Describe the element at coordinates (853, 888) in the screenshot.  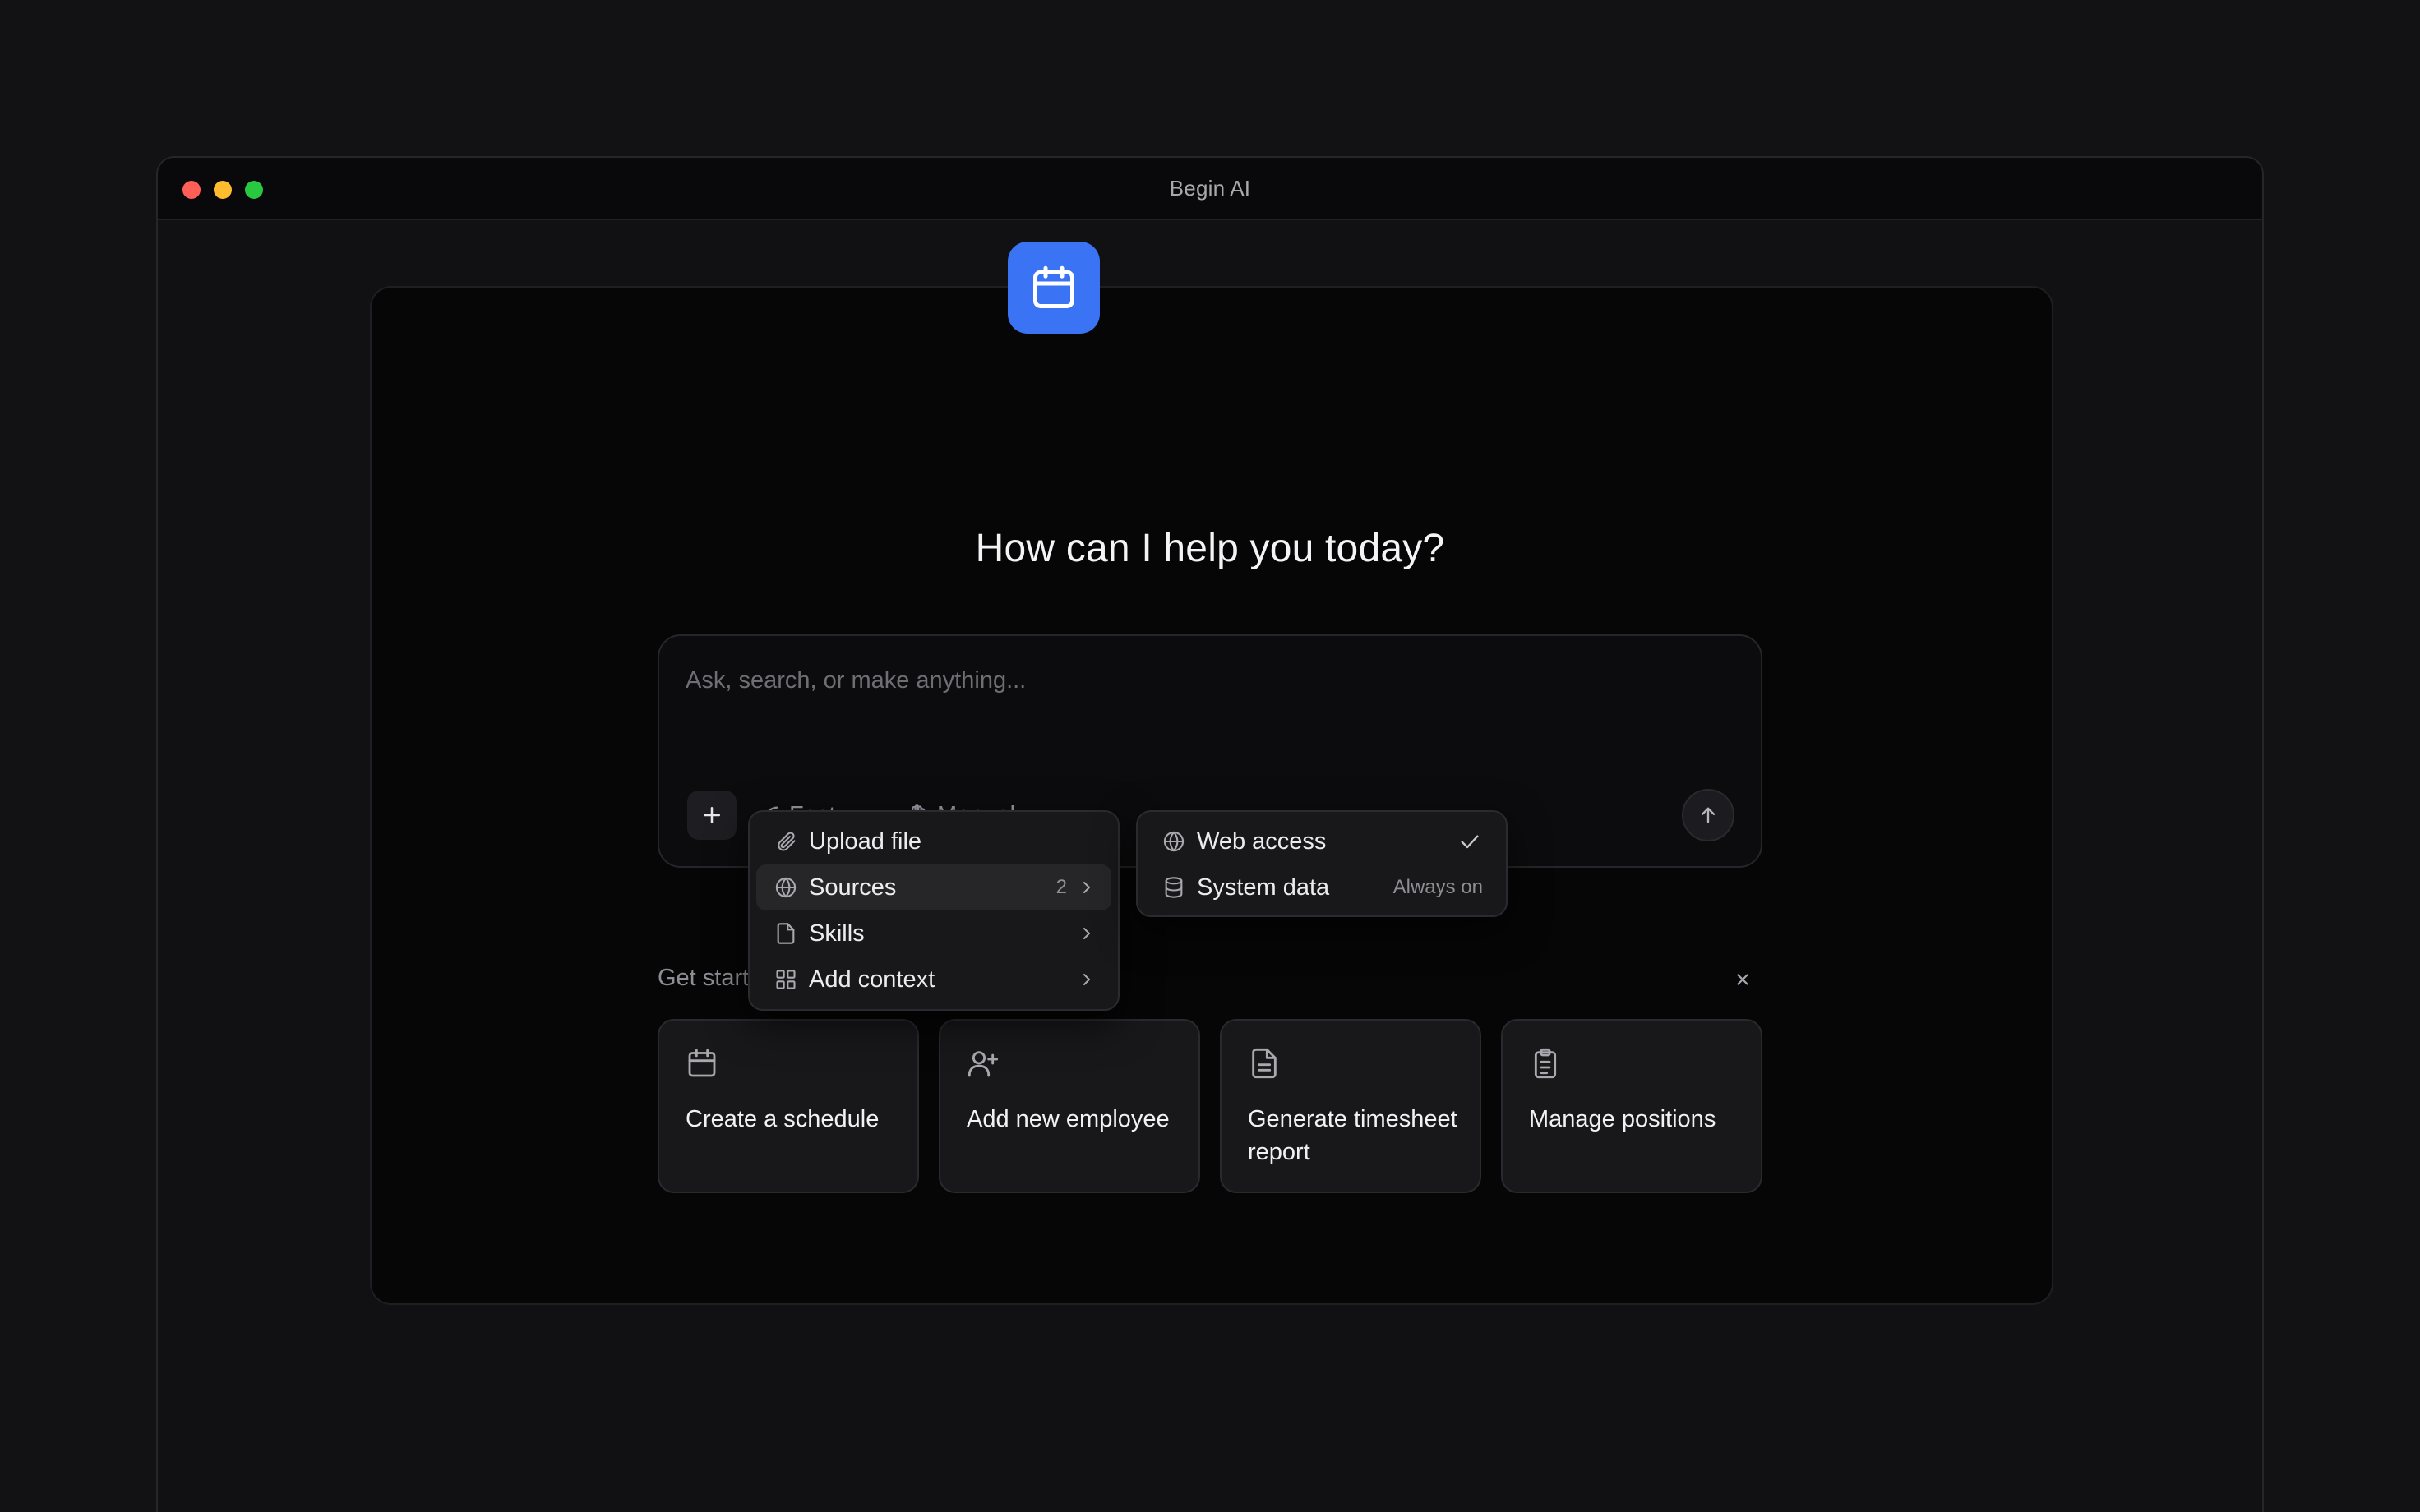
I see `menu-item-label: Sources` at that location.